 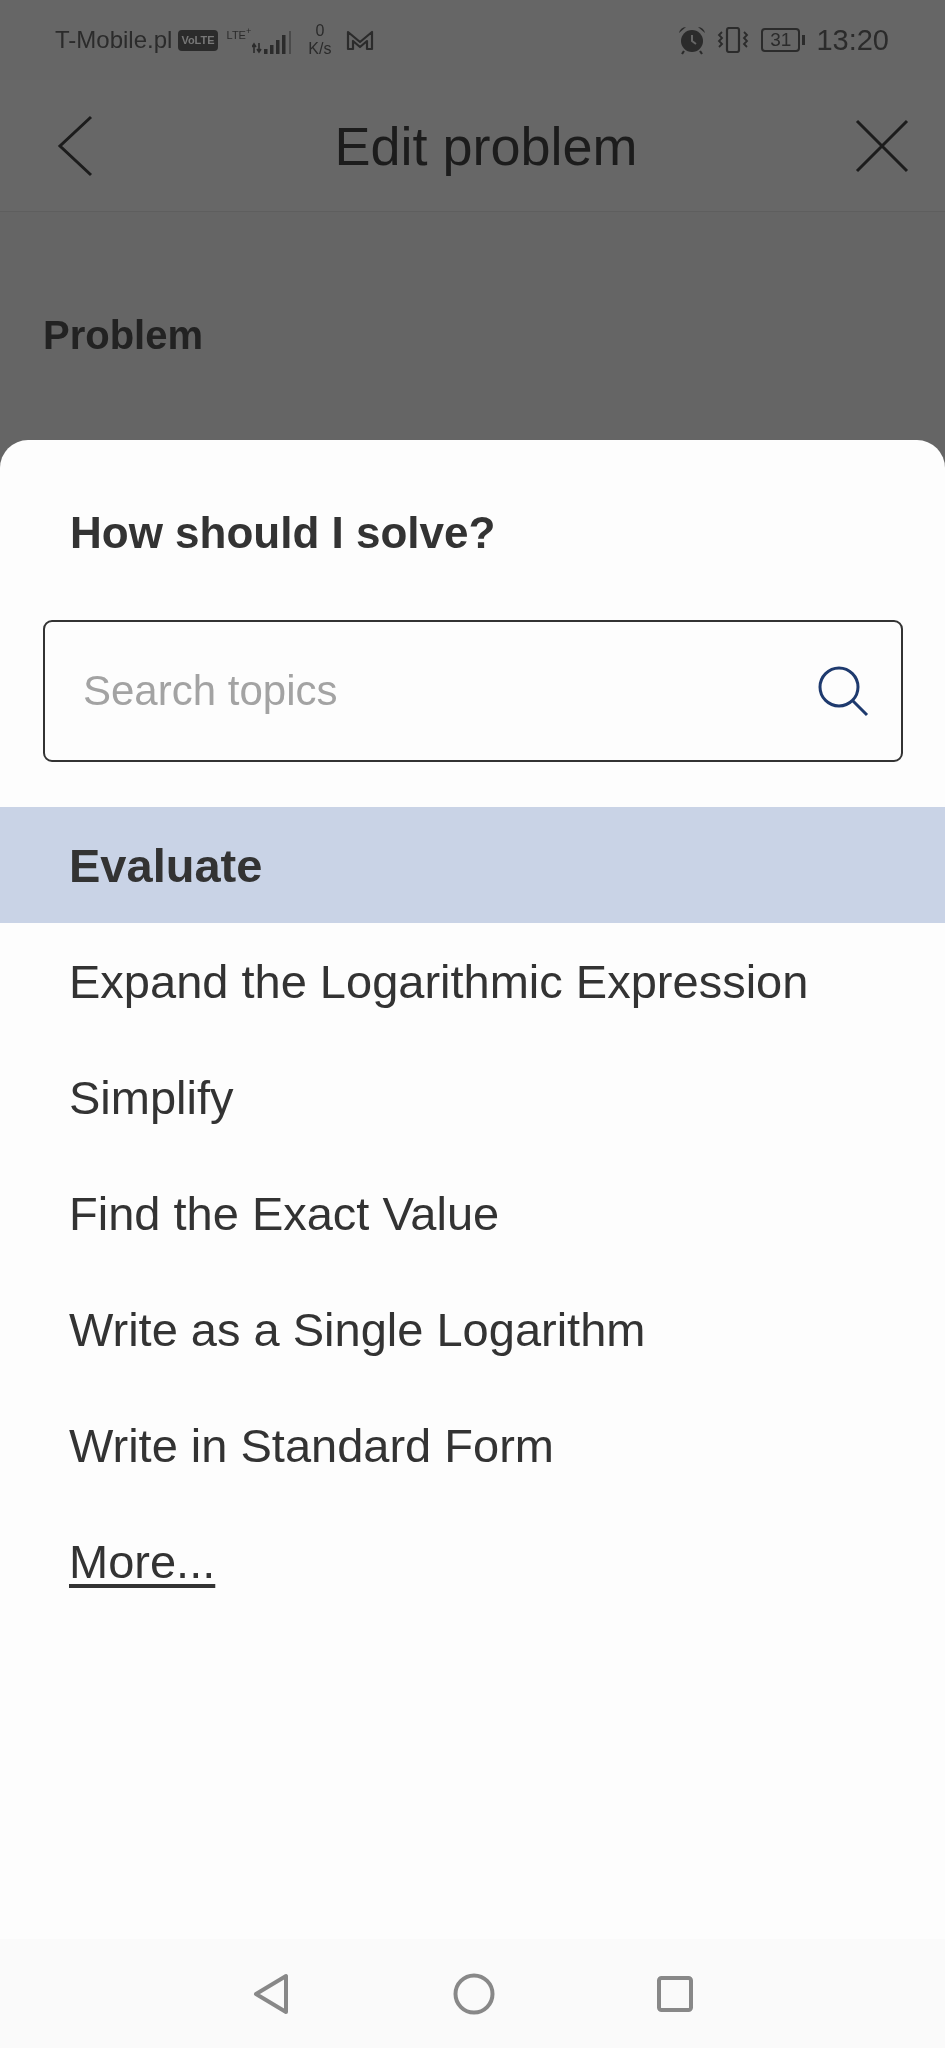 I want to click on mail-icon, so click(x=360, y=40).